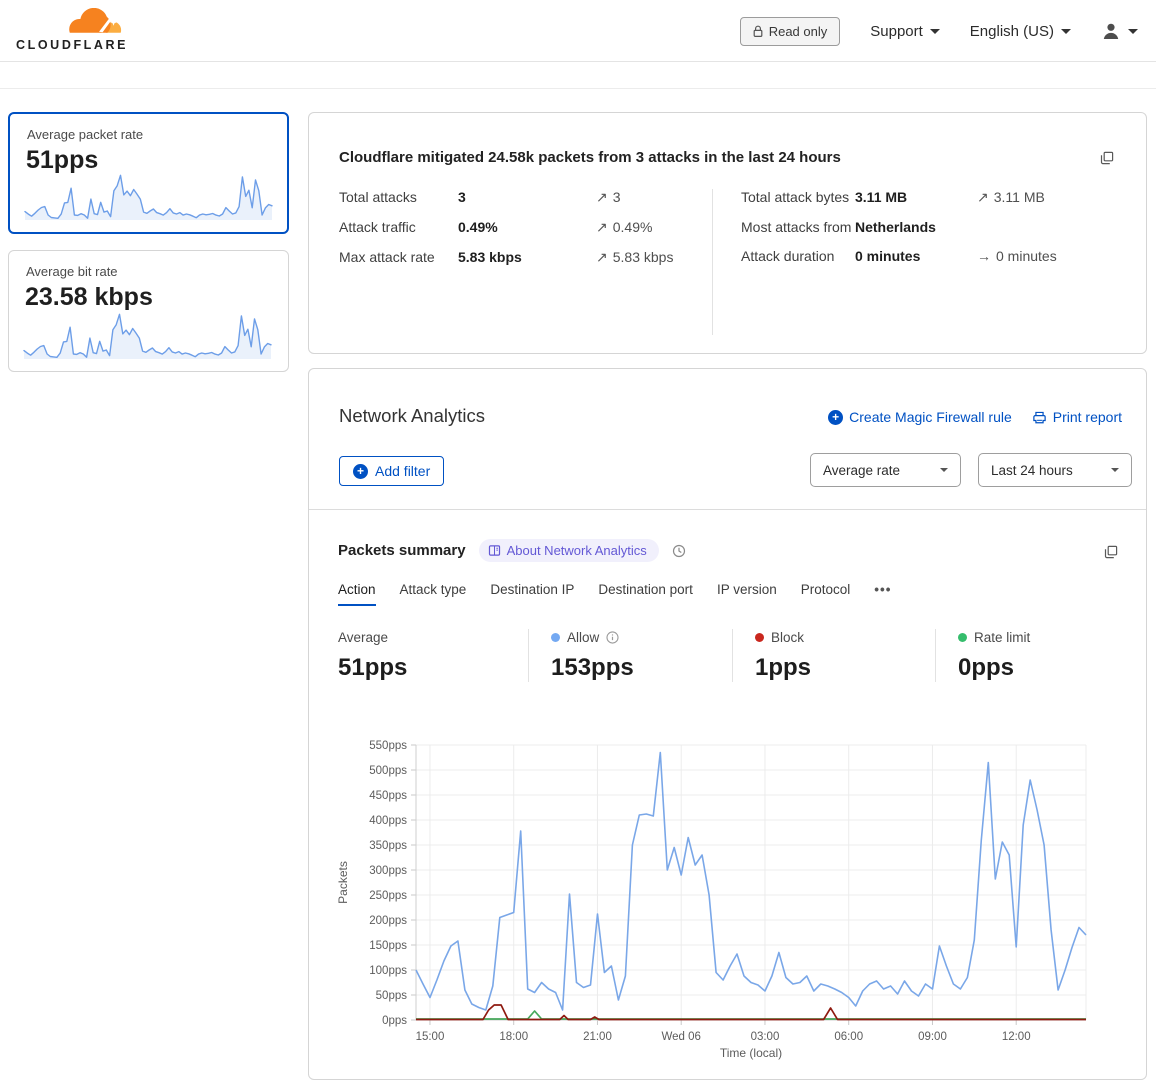  Describe the element at coordinates (788, 637) in the screenshot. I see `stat-label: Block` at that location.